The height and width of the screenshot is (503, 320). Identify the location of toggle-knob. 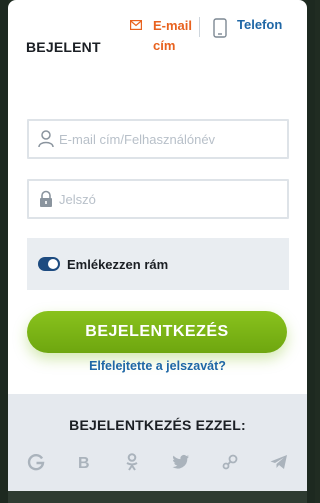
(53, 264).